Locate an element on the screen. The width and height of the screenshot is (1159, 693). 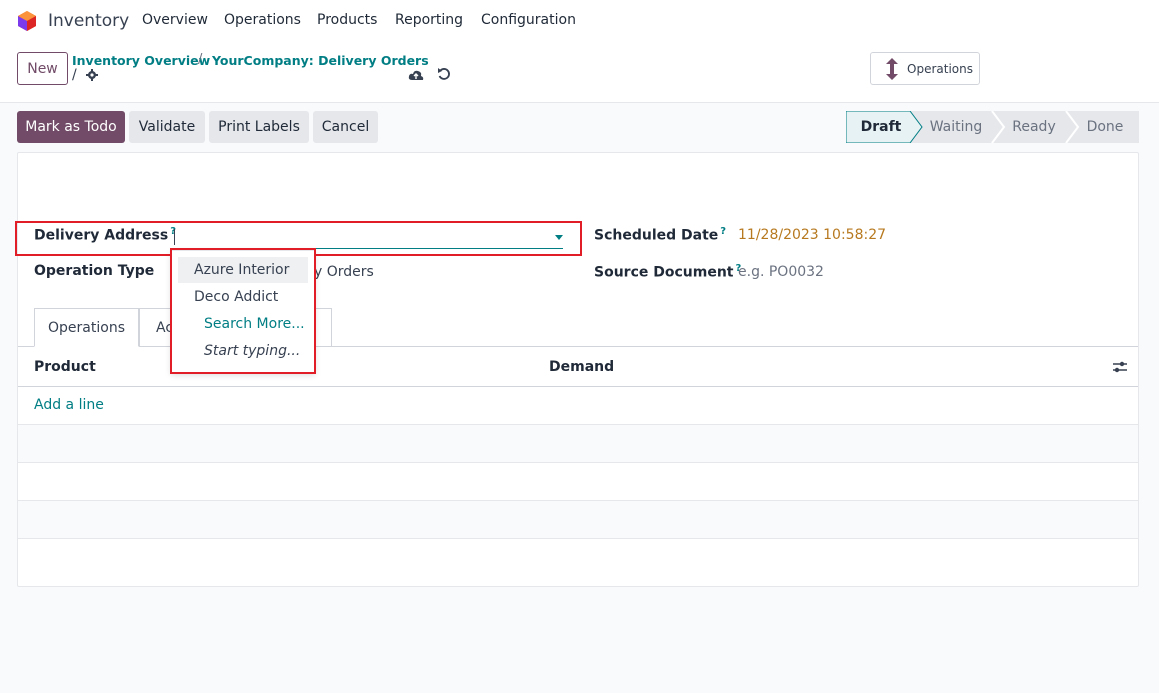
menu-overview: Overview is located at coordinates (175, 20).